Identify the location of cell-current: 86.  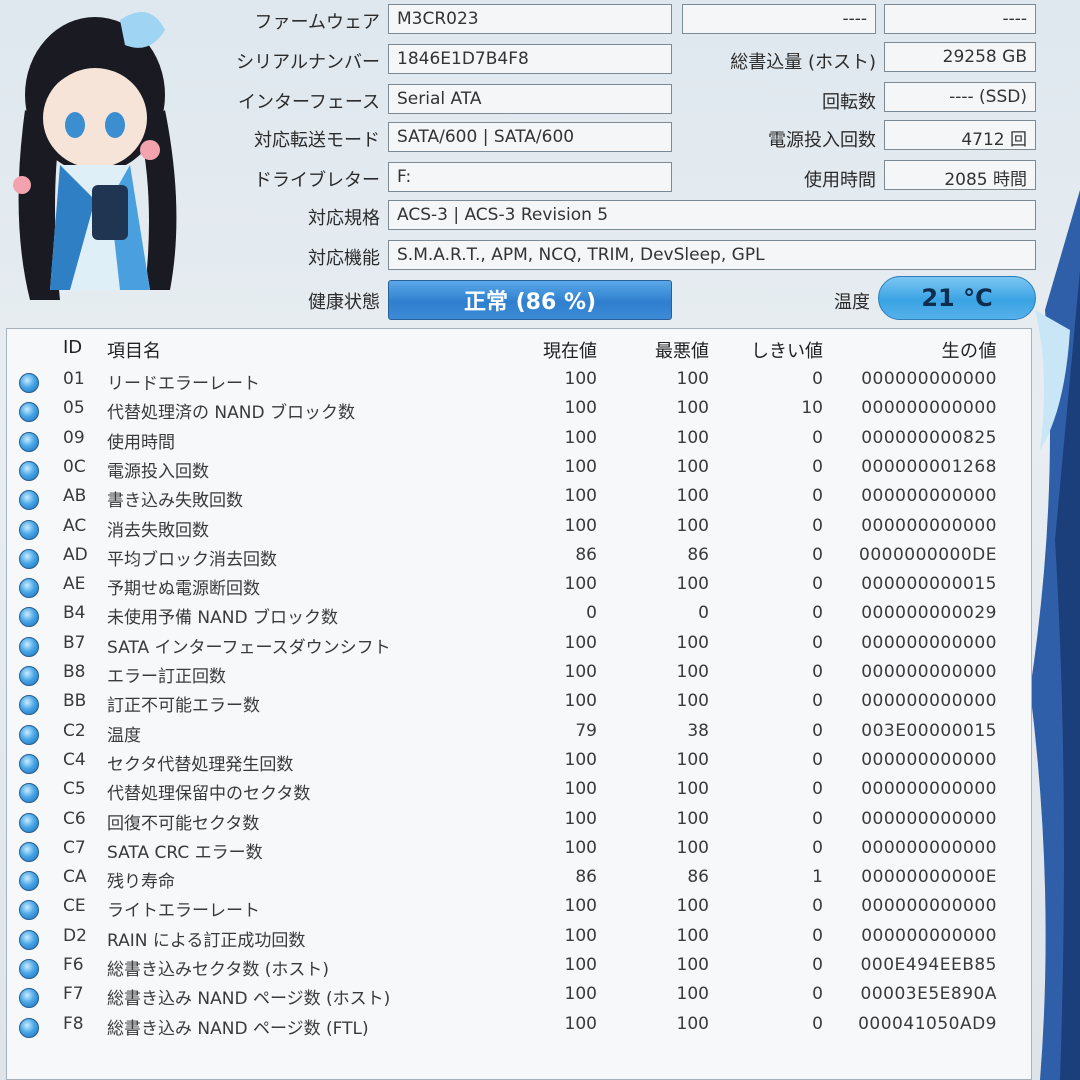
(586, 877).